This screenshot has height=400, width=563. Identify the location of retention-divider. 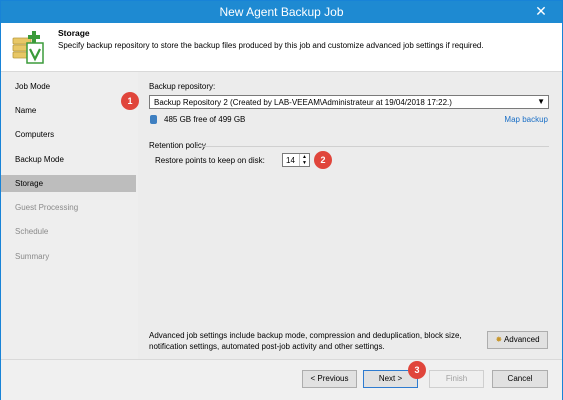
(372, 146).